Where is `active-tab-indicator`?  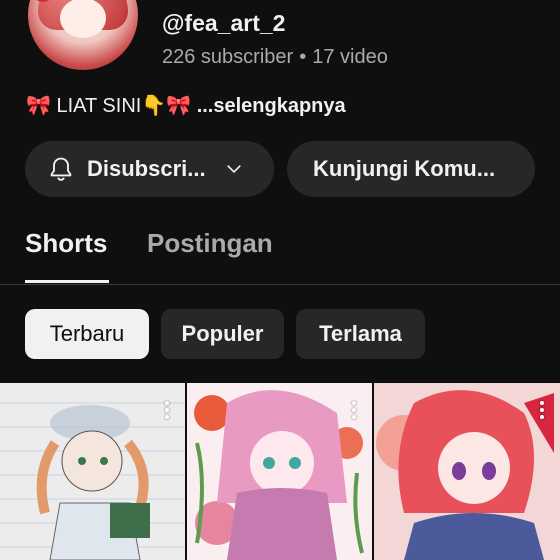
active-tab-indicator is located at coordinates (67, 281).